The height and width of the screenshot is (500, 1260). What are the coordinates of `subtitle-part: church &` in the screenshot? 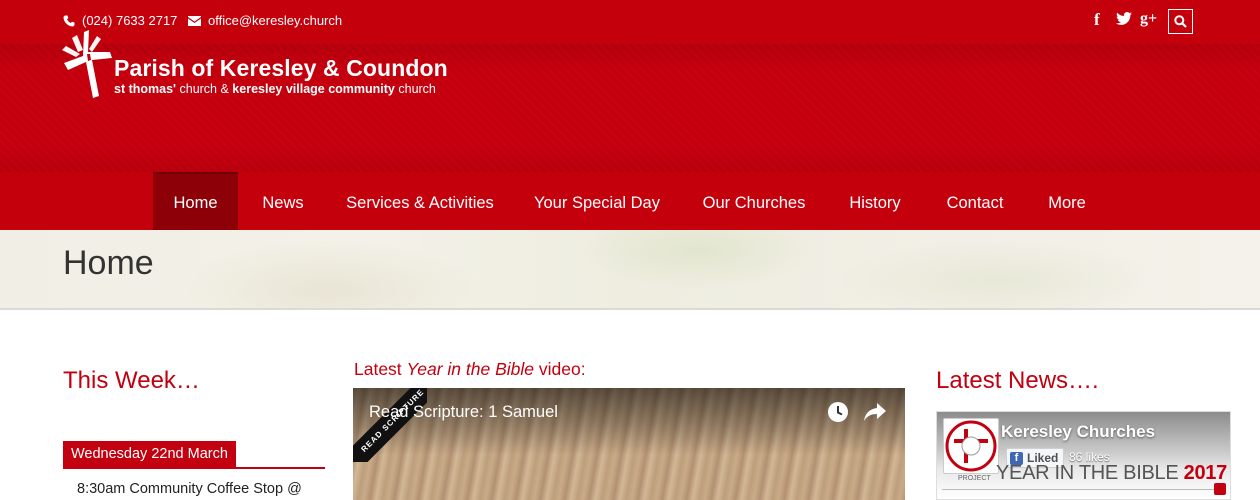 It's located at (204, 89).